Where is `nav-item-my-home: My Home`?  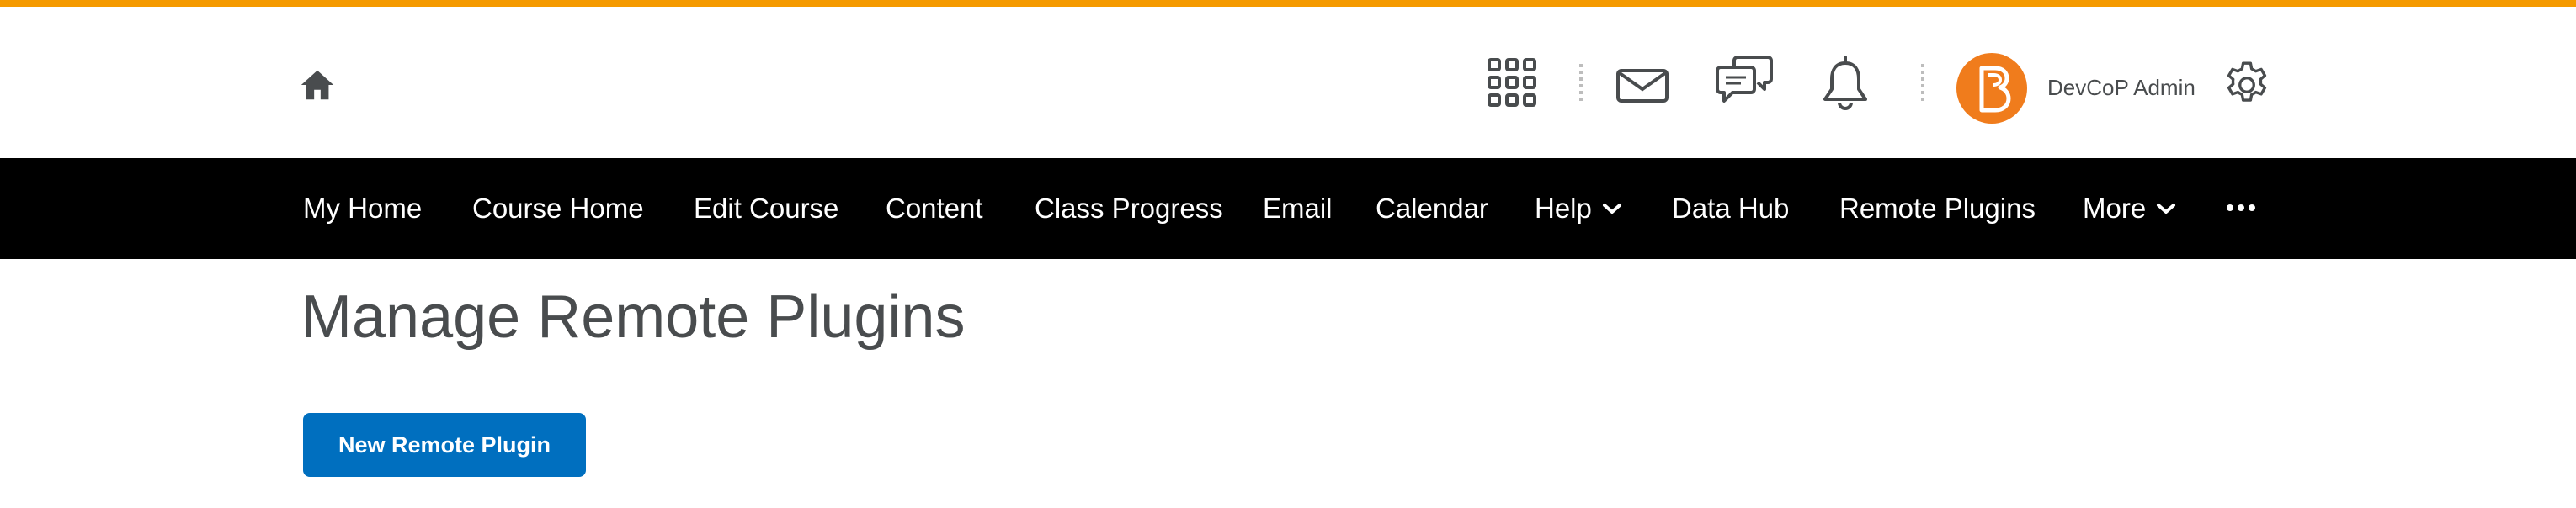
nav-item-my-home: My Home is located at coordinates (363, 208).